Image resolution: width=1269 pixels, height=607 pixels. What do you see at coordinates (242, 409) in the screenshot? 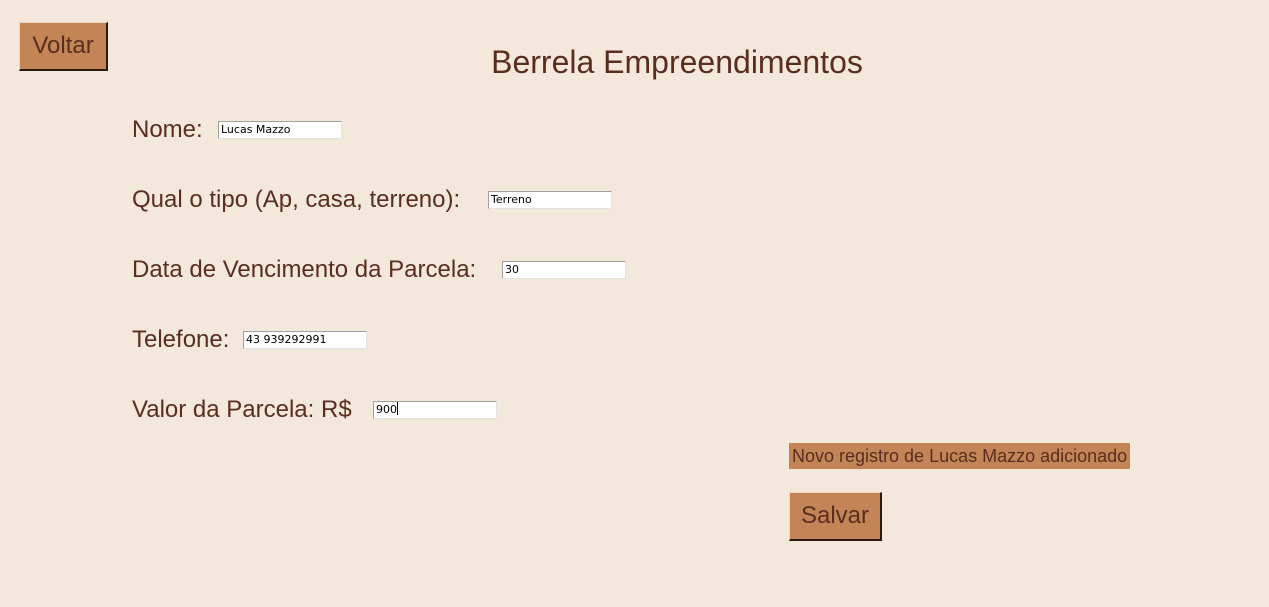
I see `amount-label: Valor da Parcela: R$` at bounding box center [242, 409].